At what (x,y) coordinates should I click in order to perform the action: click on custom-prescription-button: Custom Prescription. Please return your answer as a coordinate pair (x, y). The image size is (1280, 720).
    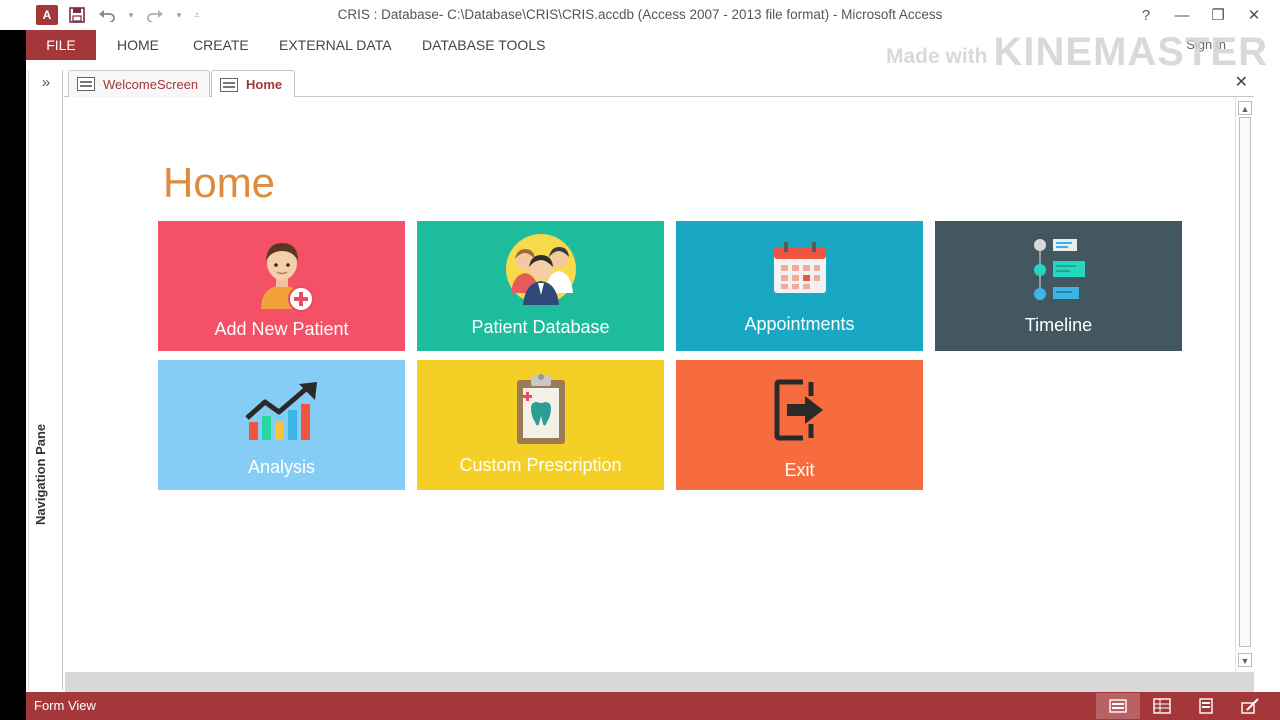
    Looking at the image, I should click on (540, 425).